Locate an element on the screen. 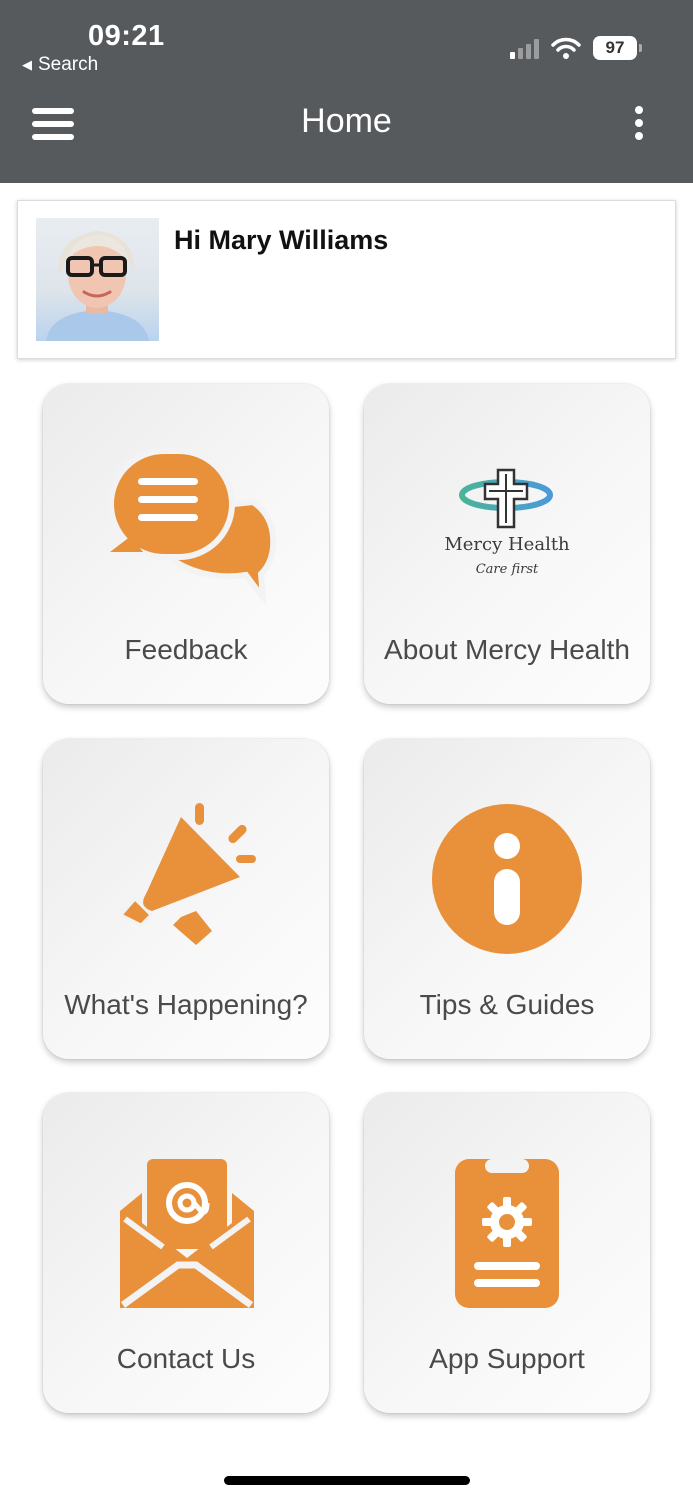 The height and width of the screenshot is (1500, 693). phone-settings-icon is located at coordinates (507, 1213).